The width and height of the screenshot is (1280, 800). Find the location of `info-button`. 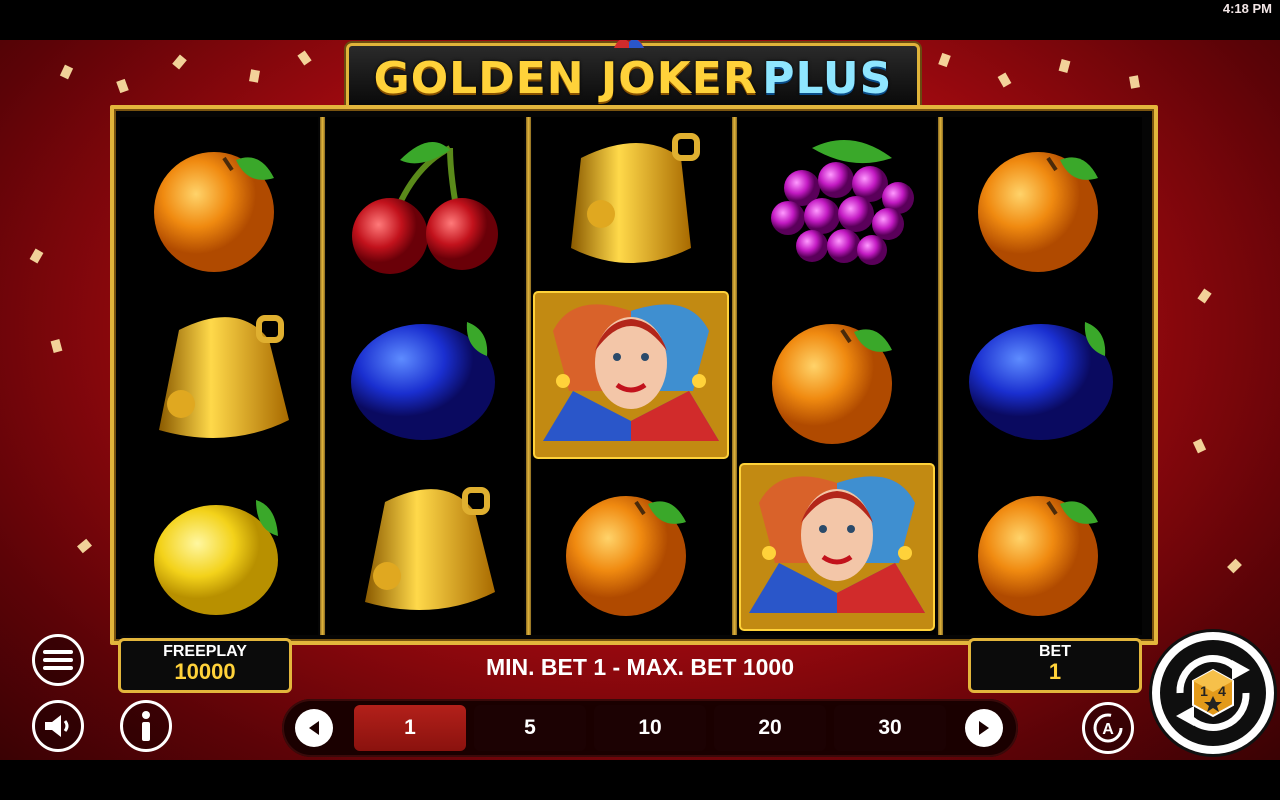

info-button is located at coordinates (146, 726).